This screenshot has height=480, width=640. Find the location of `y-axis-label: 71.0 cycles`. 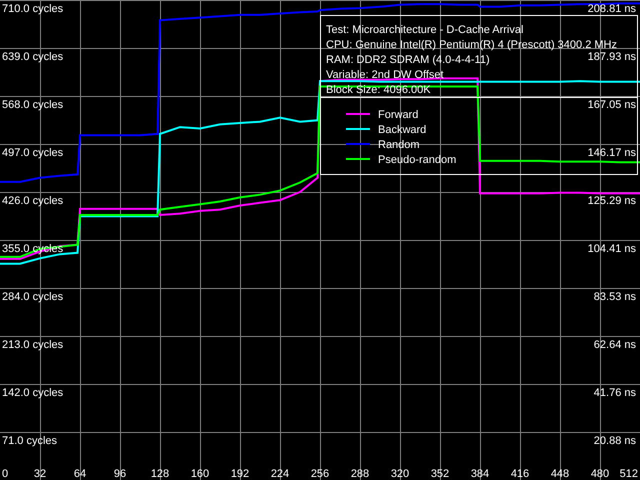

y-axis-label: 71.0 cycles is located at coordinates (30, 441).